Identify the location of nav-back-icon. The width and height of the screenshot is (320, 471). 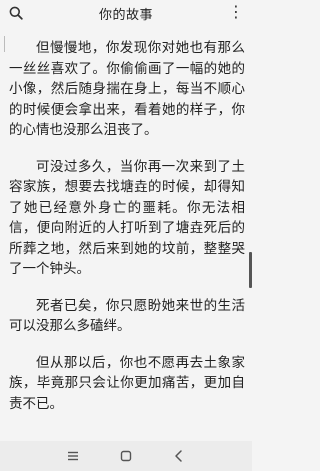
(179, 456).